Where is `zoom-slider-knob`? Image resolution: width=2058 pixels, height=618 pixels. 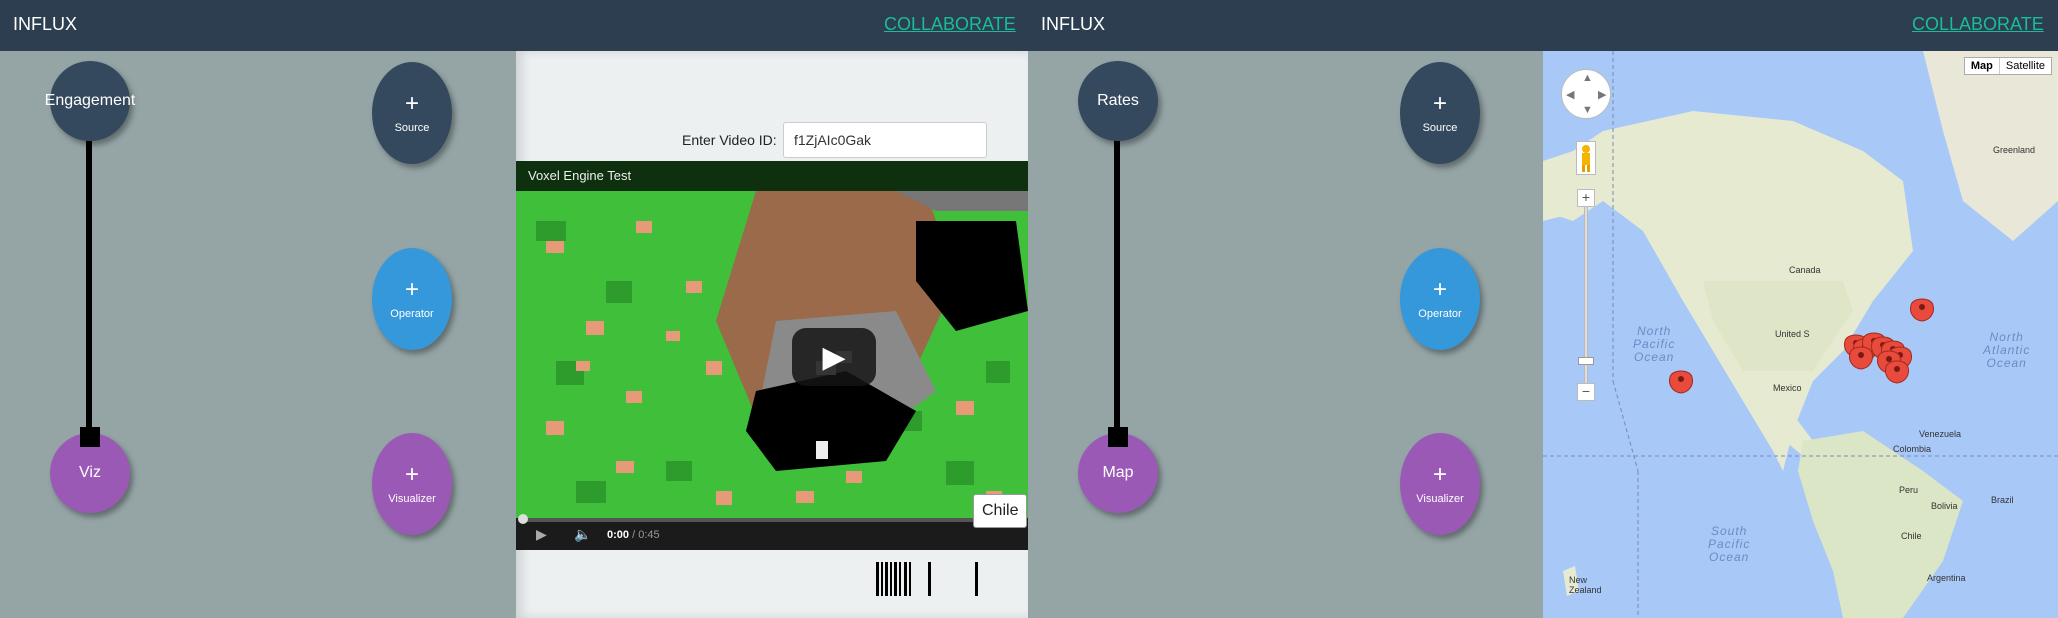 zoom-slider-knob is located at coordinates (1586, 361).